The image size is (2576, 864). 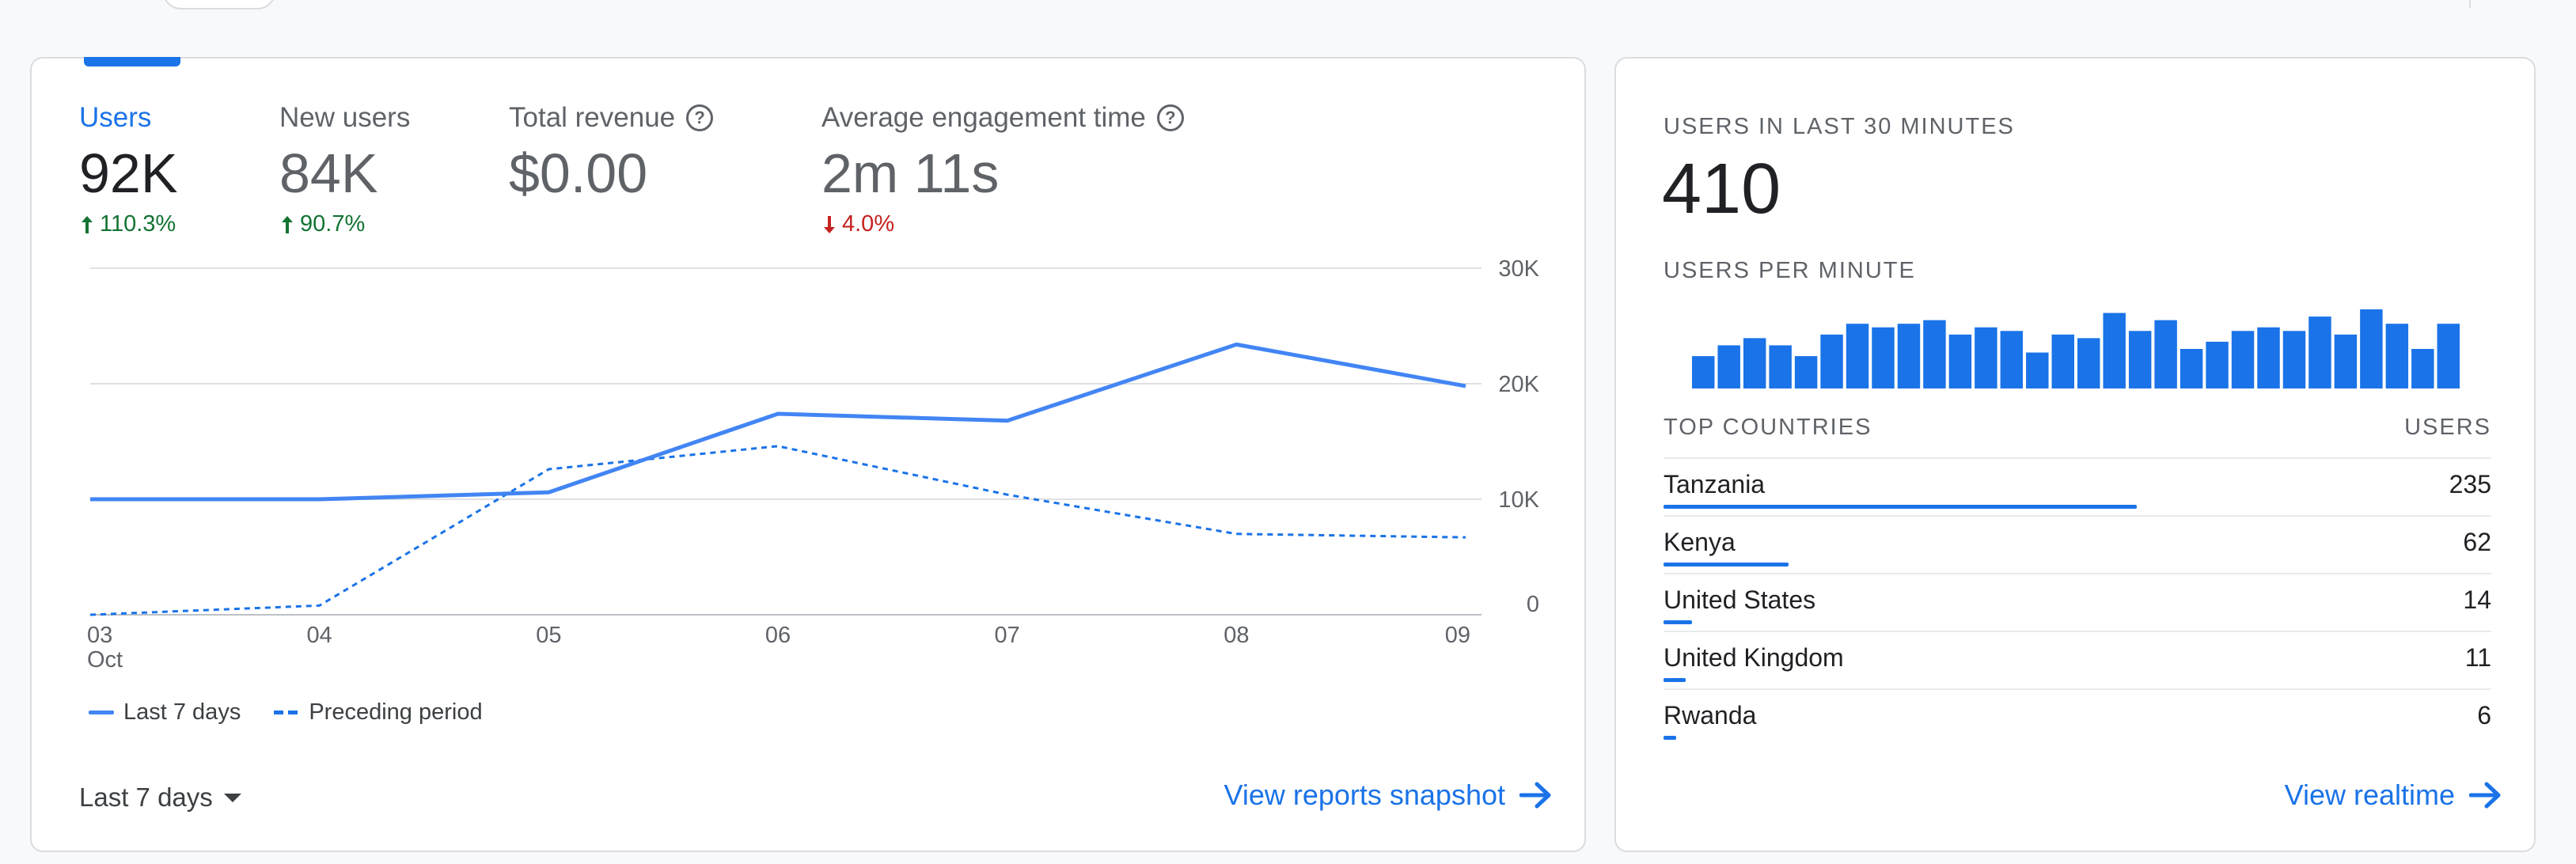 I want to click on x-tick-label: 05, so click(x=548, y=635).